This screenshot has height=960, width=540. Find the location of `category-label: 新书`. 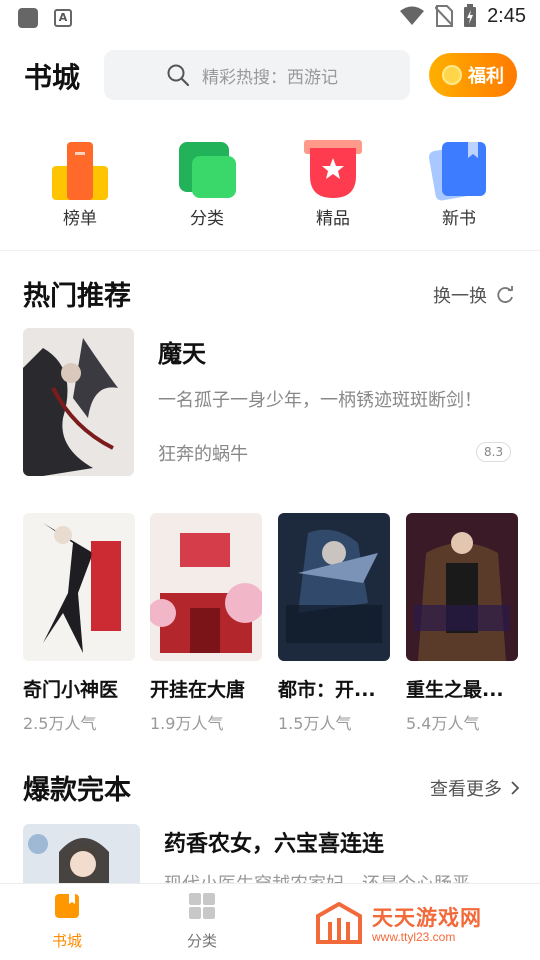

category-label: 新书 is located at coordinates (459, 219).